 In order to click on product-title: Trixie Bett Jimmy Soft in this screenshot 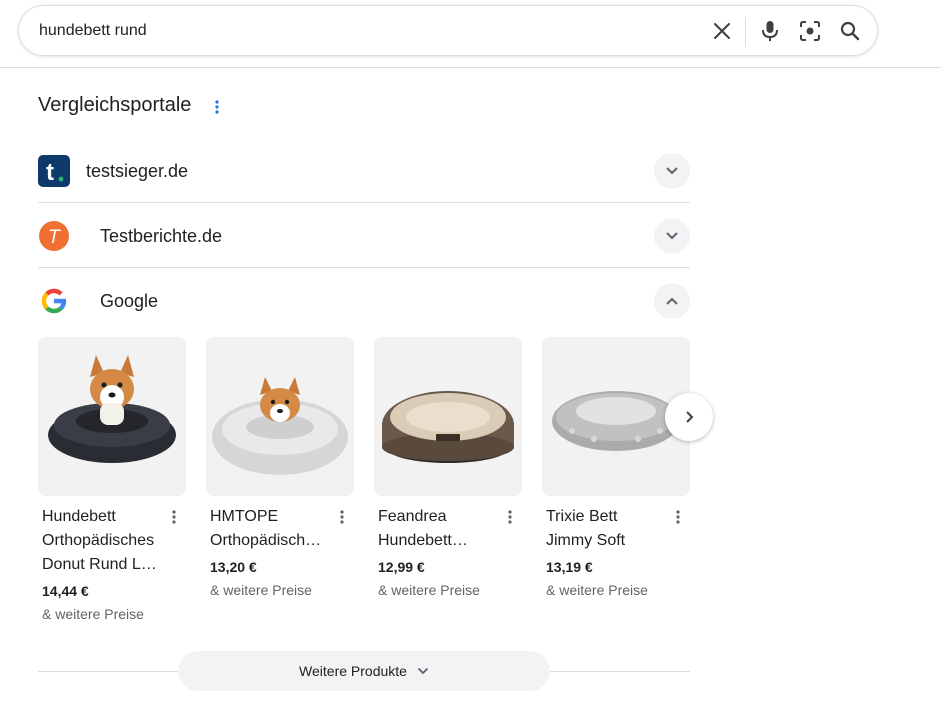, I will do `click(605, 529)`.